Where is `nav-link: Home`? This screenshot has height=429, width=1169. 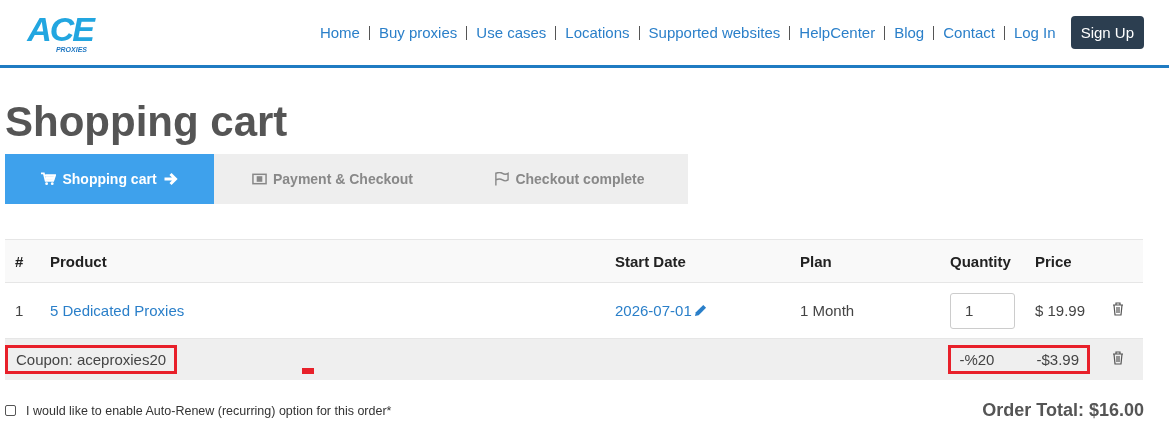 nav-link: Home is located at coordinates (339, 32).